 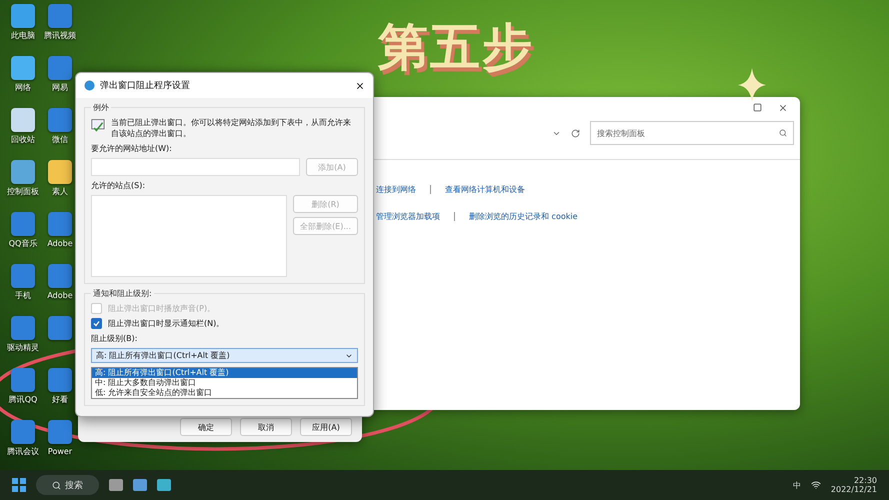 What do you see at coordinates (396, 189) in the screenshot?
I see `settings-link: 连接到网络` at bounding box center [396, 189].